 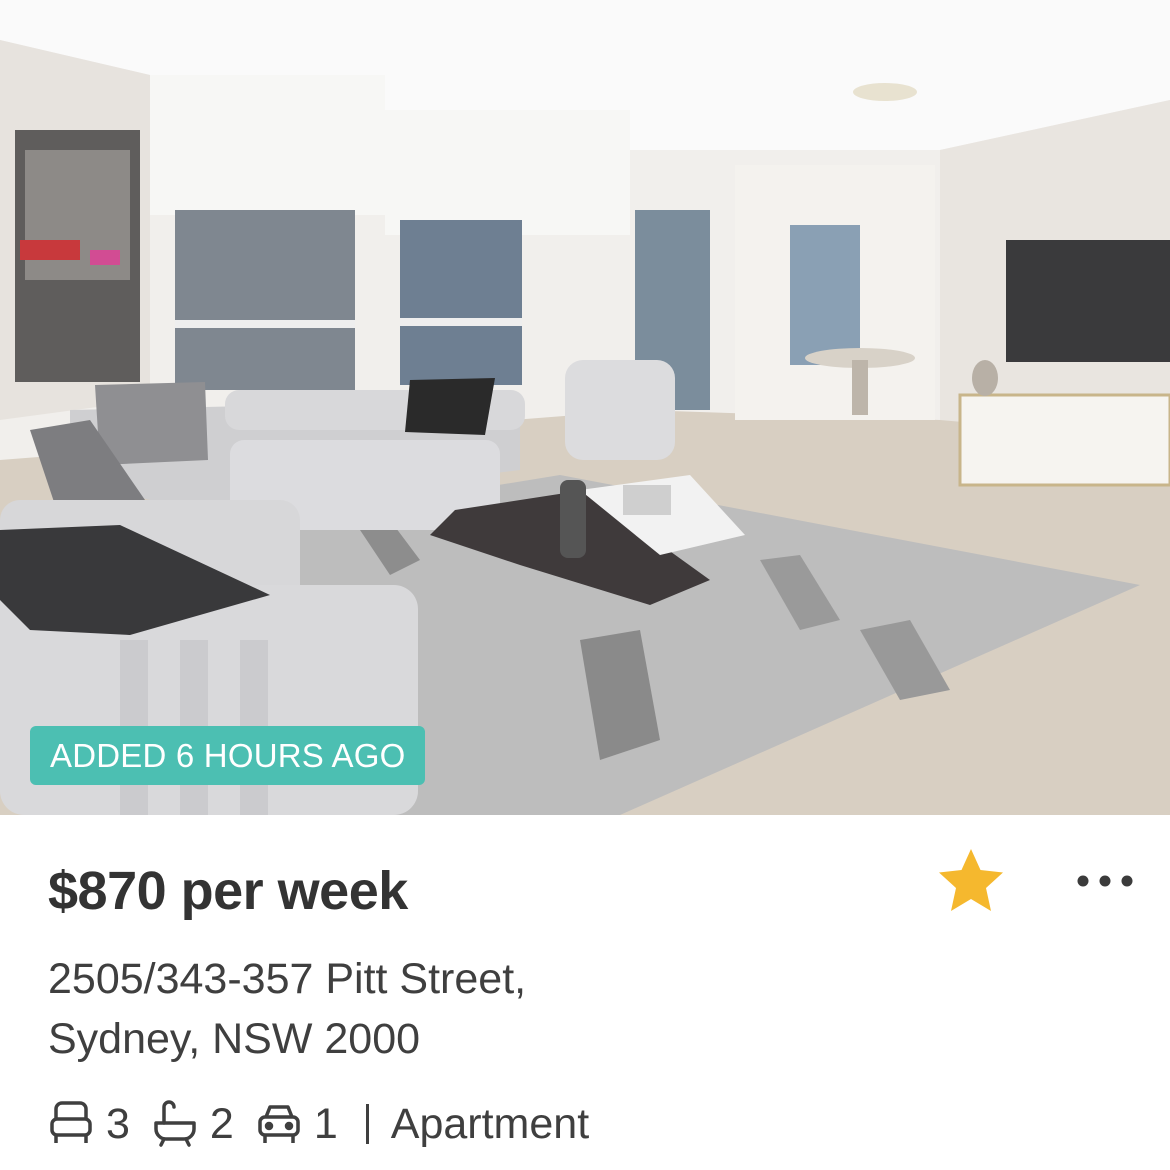 I want to click on new-listing-badge: ADDED 6 HOURS AGO, so click(x=228, y=755).